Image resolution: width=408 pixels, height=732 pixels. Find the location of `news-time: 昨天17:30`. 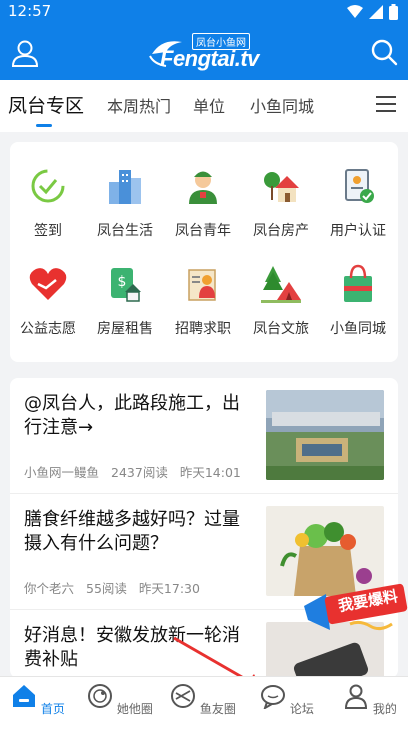

news-time: 昨天17:30 is located at coordinates (169, 588).